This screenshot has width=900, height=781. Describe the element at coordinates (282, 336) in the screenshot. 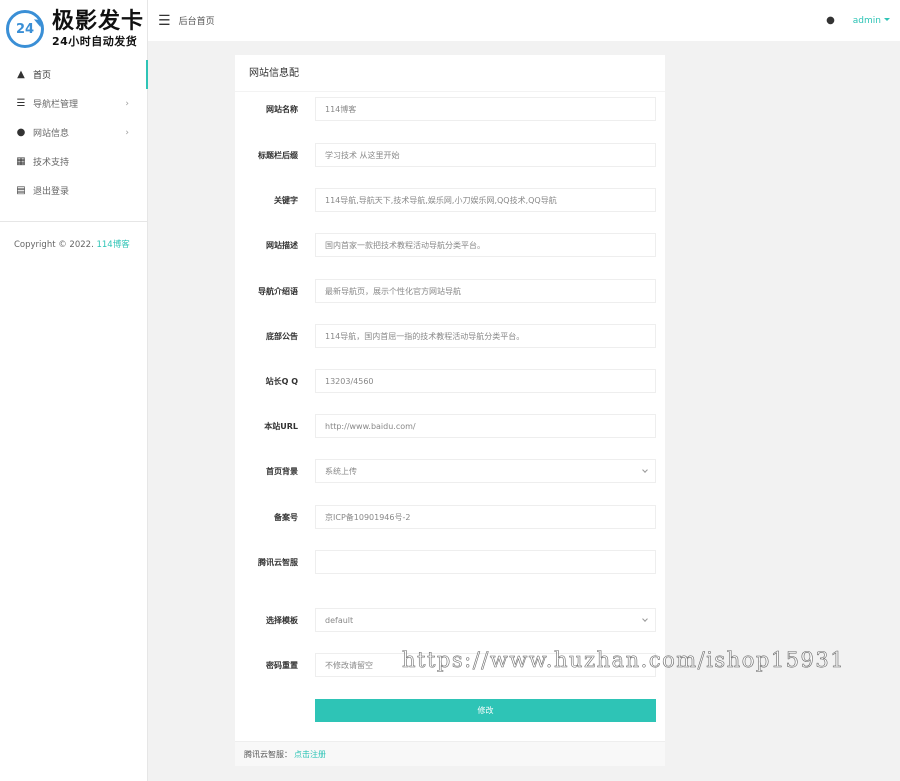

I see `field-label: 底部公告` at that location.